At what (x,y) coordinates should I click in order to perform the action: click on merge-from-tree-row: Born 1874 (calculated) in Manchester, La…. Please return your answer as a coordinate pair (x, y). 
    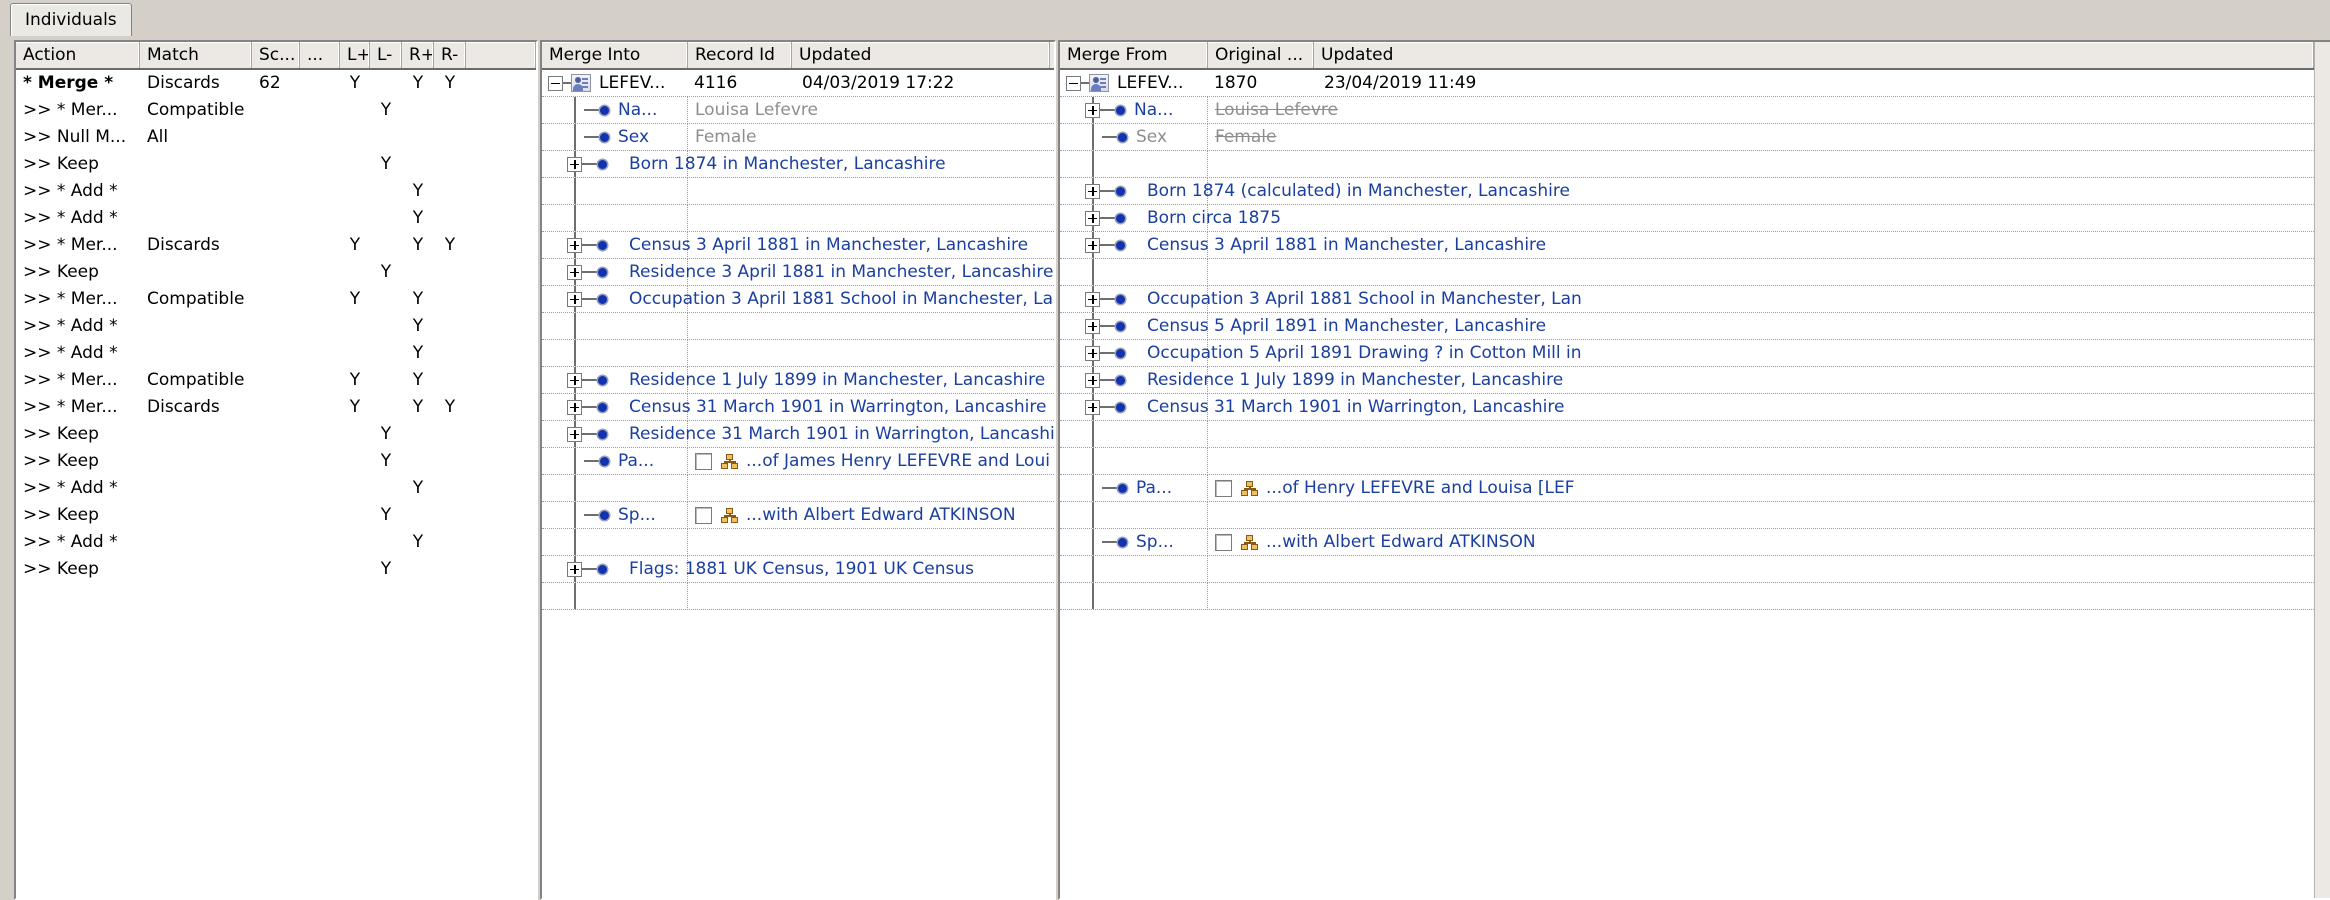
    Looking at the image, I should click on (1695, 191).